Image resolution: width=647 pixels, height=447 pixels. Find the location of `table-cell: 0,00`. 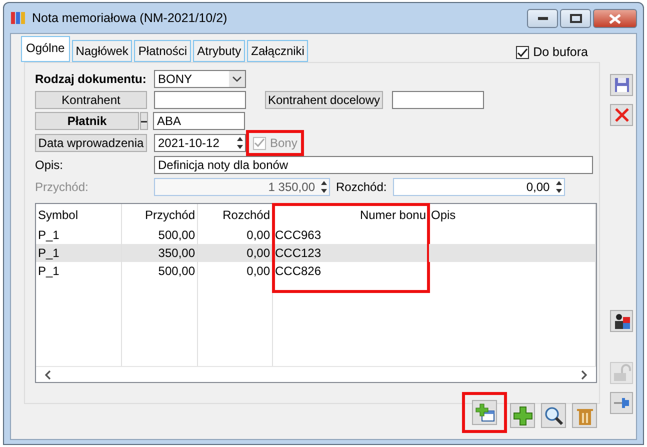

table-cell: 0,00 is located at coordinates (235, 253).